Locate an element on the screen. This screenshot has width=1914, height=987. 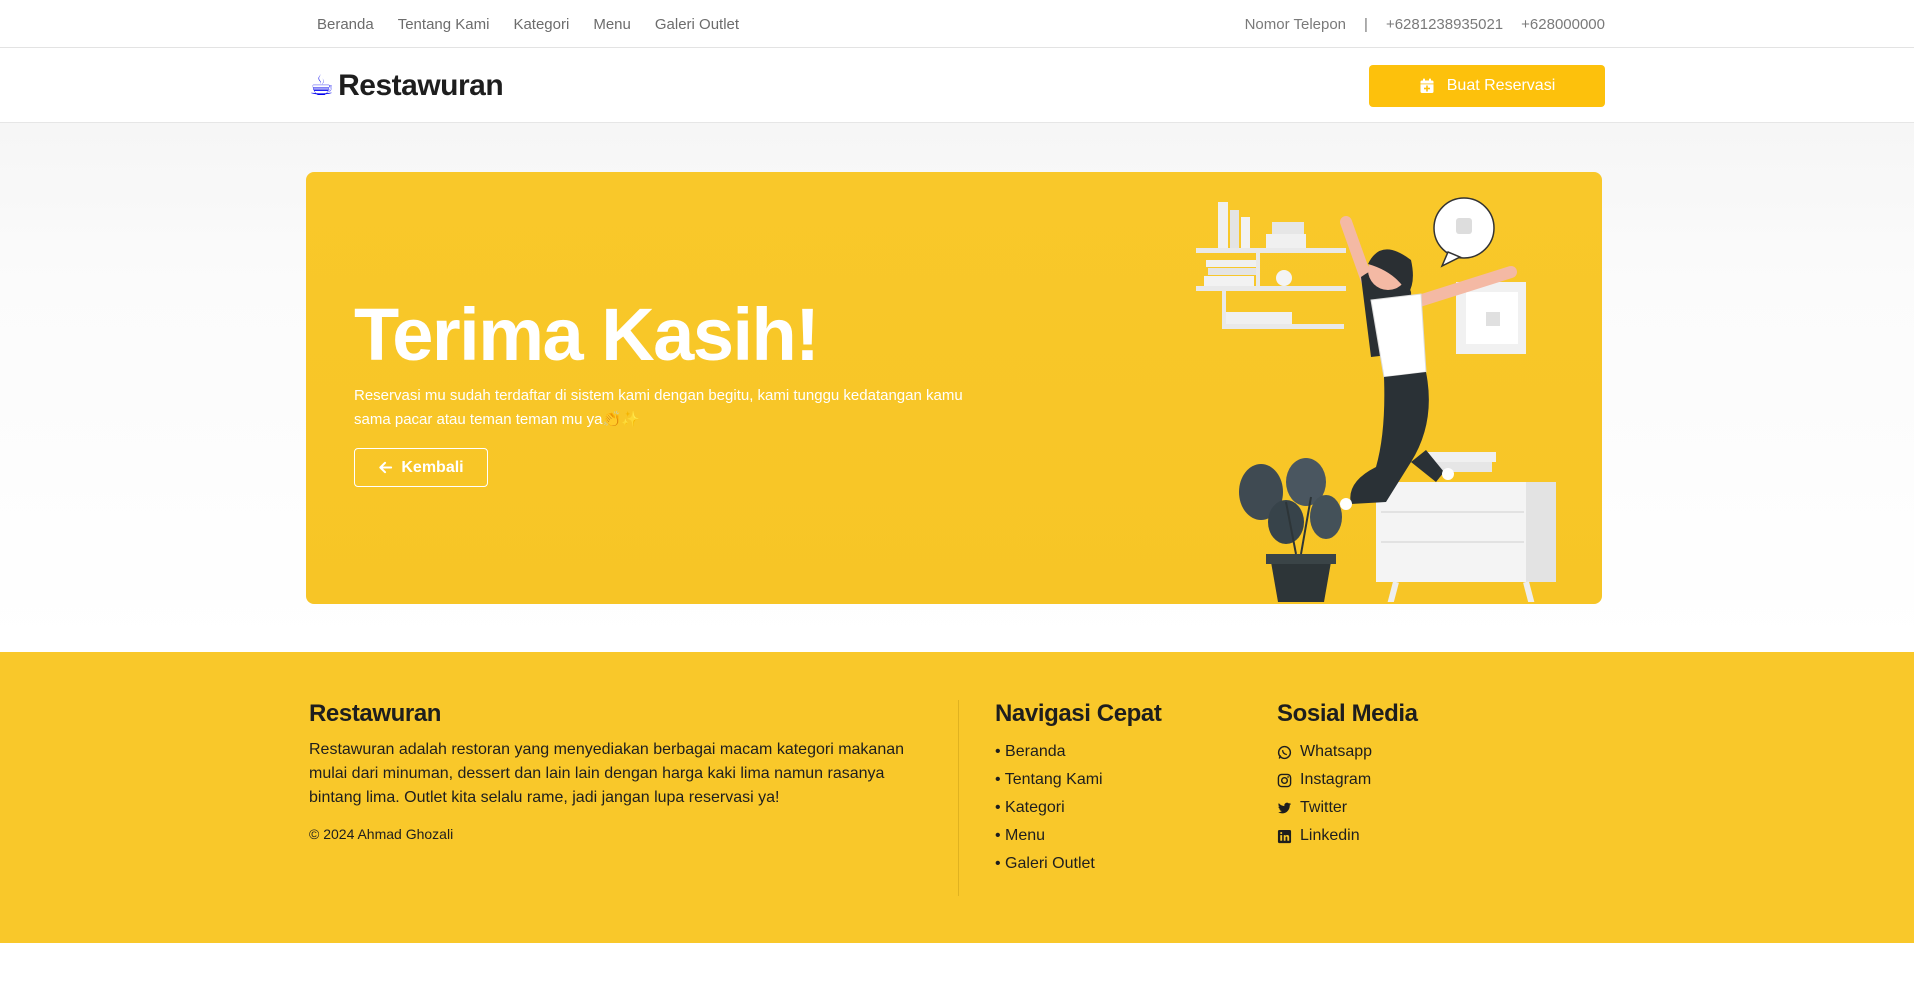
social-label-twitter: Twitter is located at coordinates (1324, 807).